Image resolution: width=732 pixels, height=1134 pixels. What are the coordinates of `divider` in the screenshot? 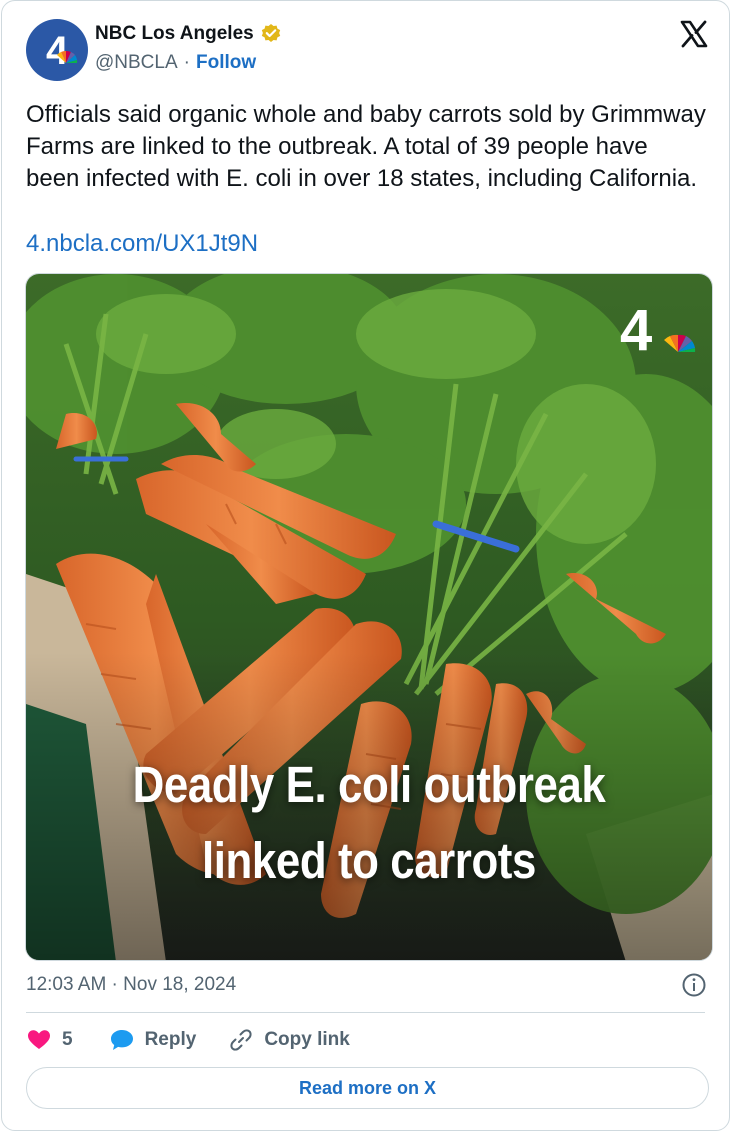 It's located at (365, 1012).